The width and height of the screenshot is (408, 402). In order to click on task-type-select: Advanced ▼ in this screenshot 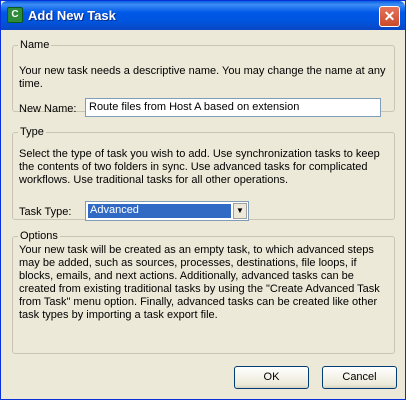, I will do `click(167, 211)`.